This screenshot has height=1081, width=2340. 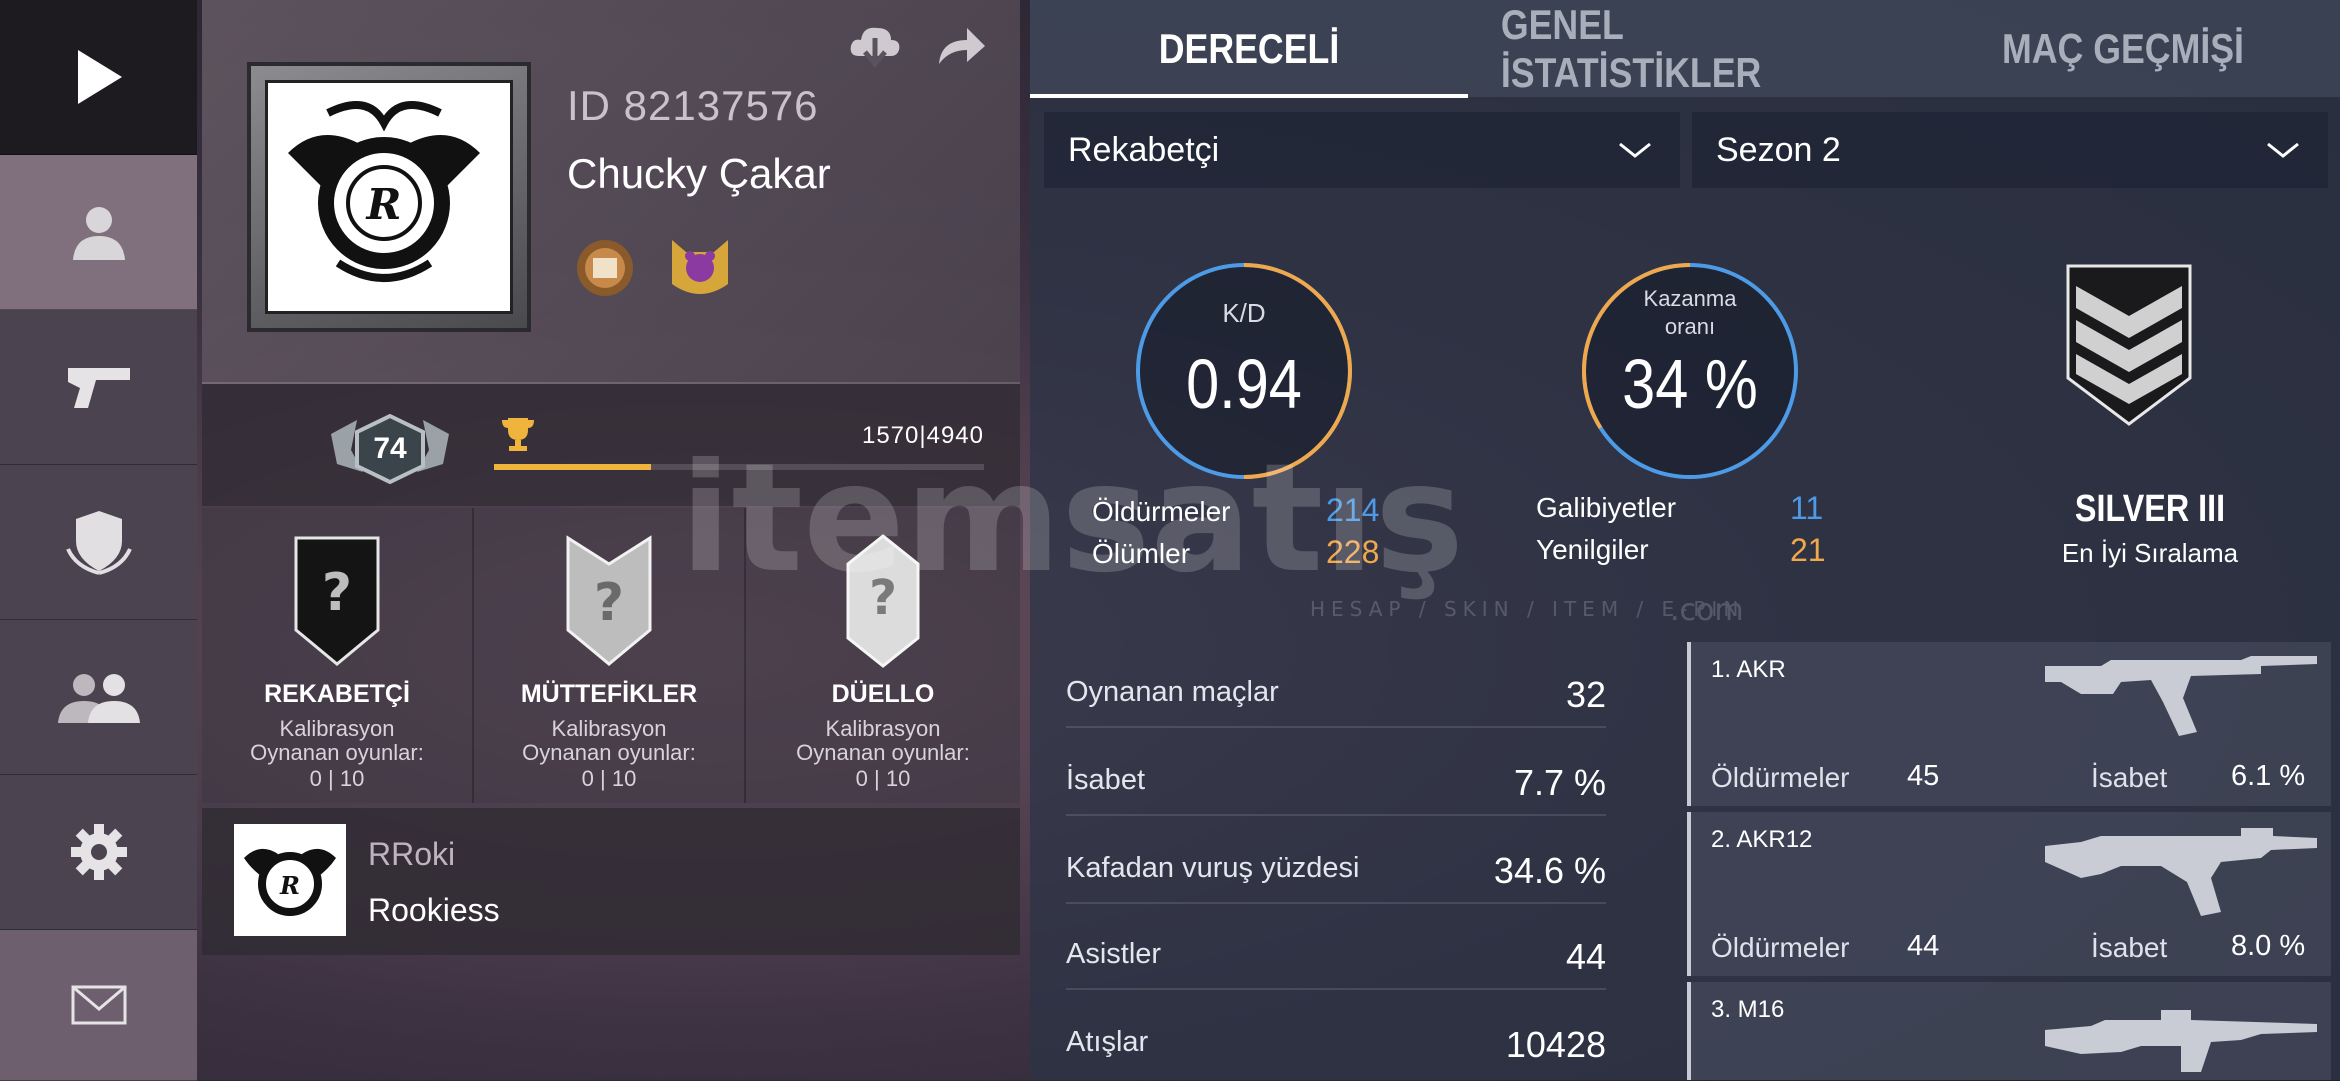 What do you see at coordinates (2009, 724) in the screenshot?
I see `weapon-card: 1. AKR Öldürmeler 45 İsabet 6.1 %` at bounding box center [2009, 724].